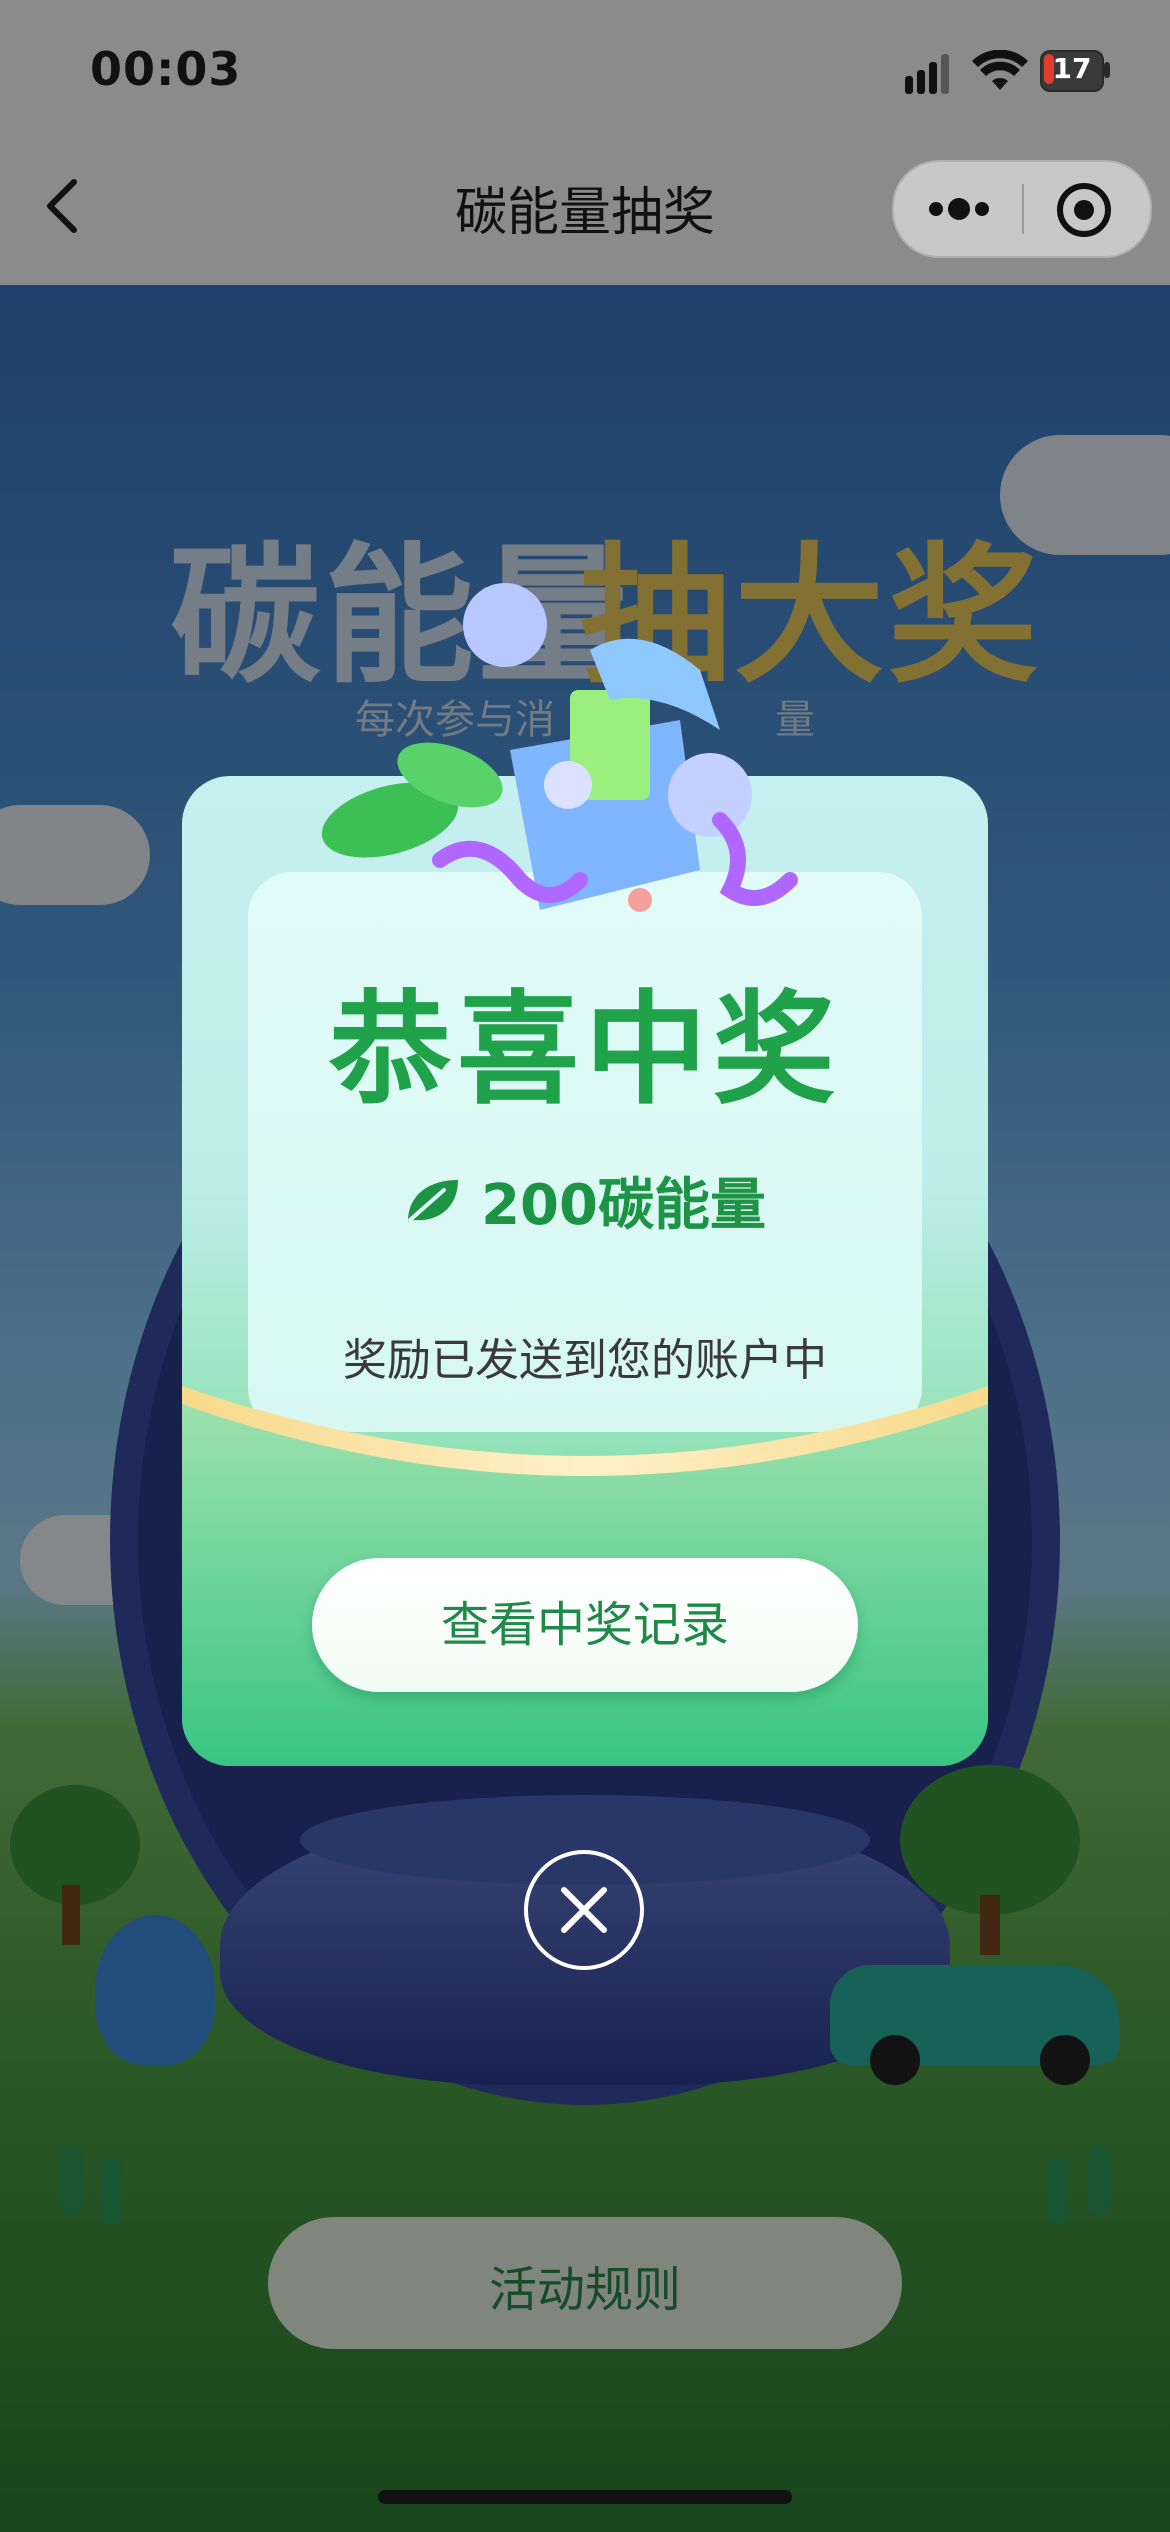  Describe the element at coordinates (1072, 68) in the screenshot. I see `battery-level-text: 17` at that location.